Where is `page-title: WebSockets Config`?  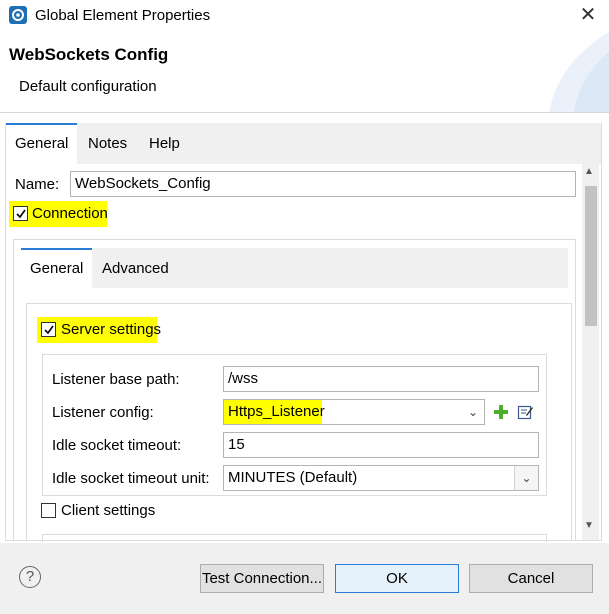 page-title: WebSockets Config is located at coordinates (89, 54).